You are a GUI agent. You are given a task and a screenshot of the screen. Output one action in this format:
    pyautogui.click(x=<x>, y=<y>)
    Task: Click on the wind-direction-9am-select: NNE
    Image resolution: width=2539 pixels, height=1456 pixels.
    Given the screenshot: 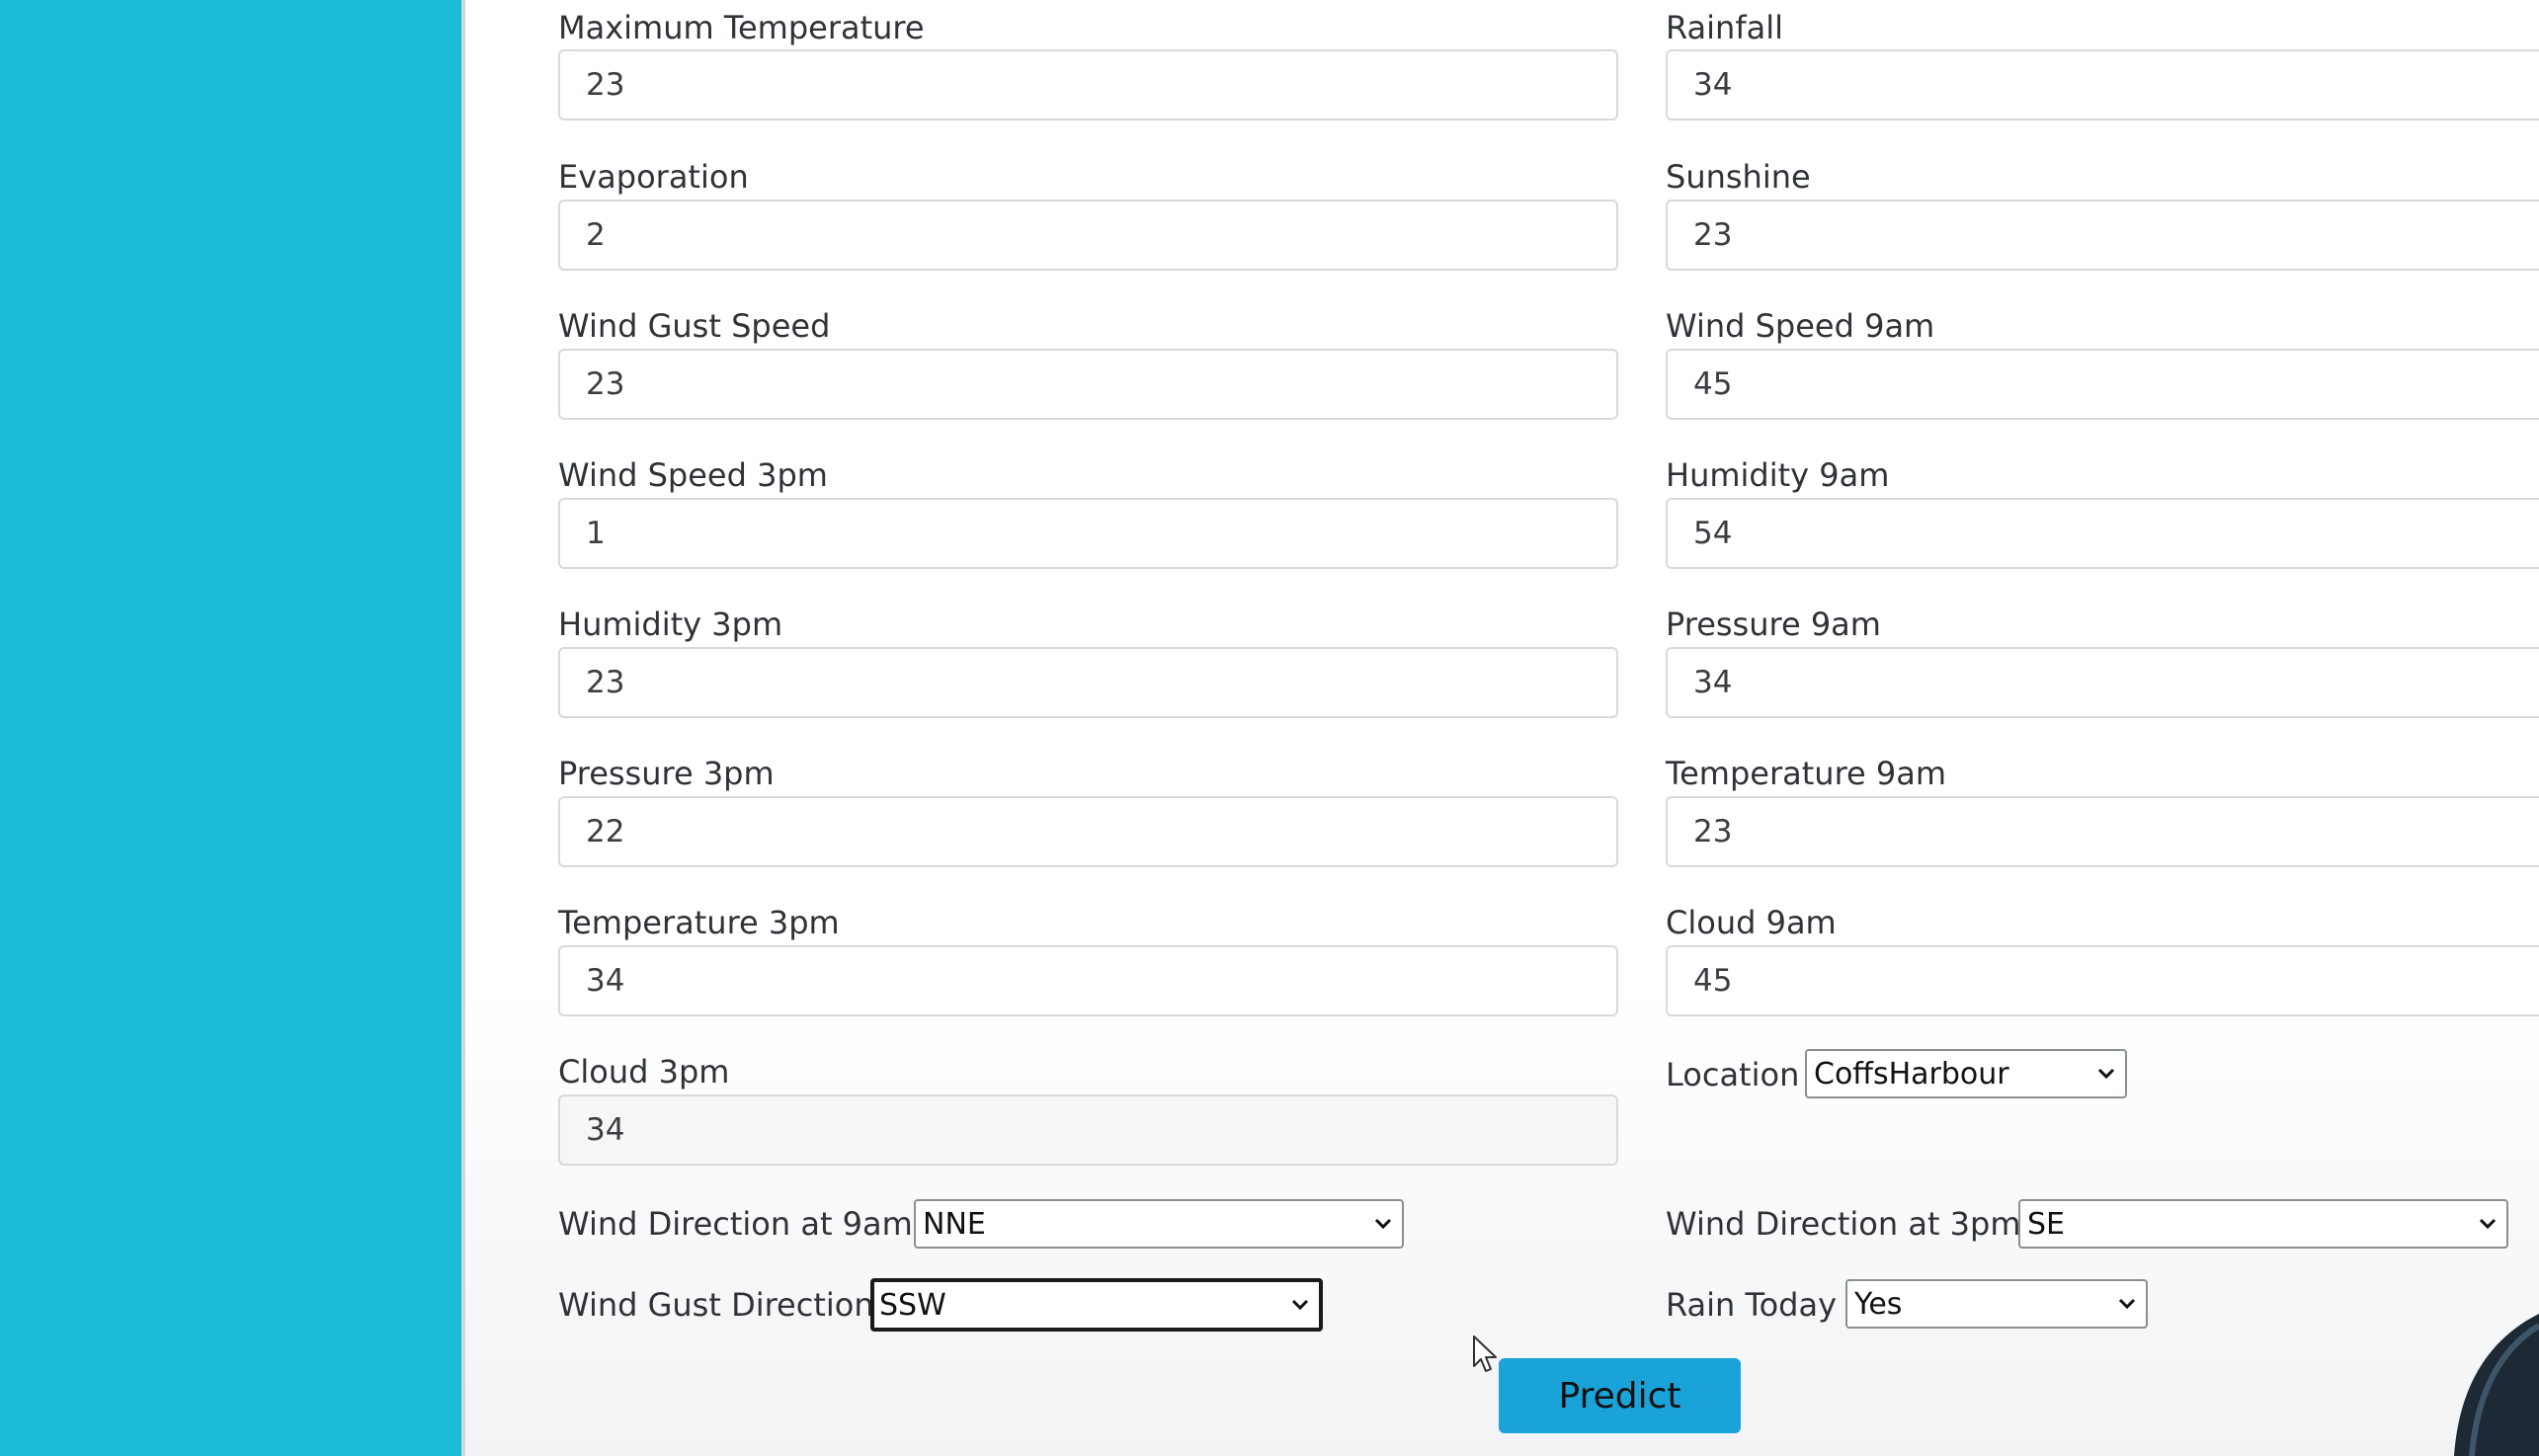 What is the action you would take?
    pyautogui.click(x=1159, y=1224)
    